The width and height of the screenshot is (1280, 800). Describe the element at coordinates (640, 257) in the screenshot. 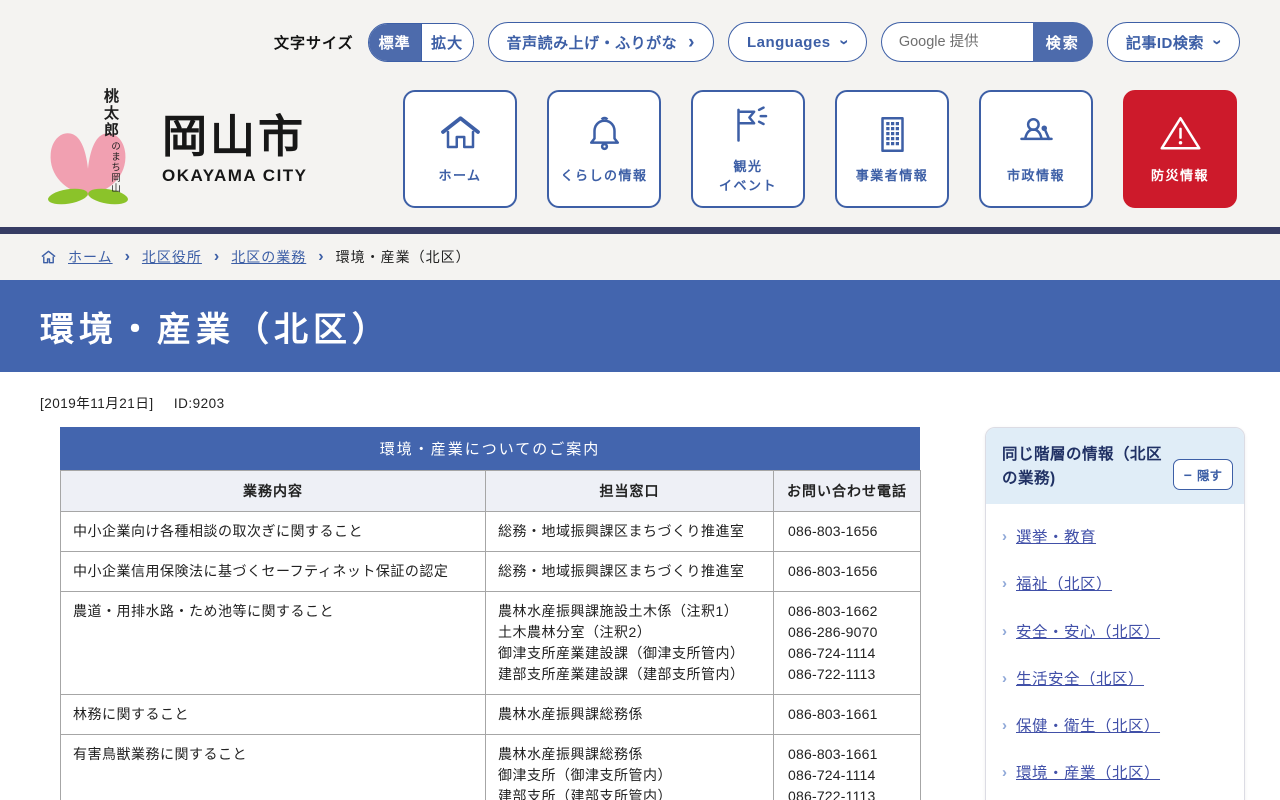

I see `breadcrumb: ホーム › 北区役所 › 北区の業務 › 環境・産業（北区）` at that location.